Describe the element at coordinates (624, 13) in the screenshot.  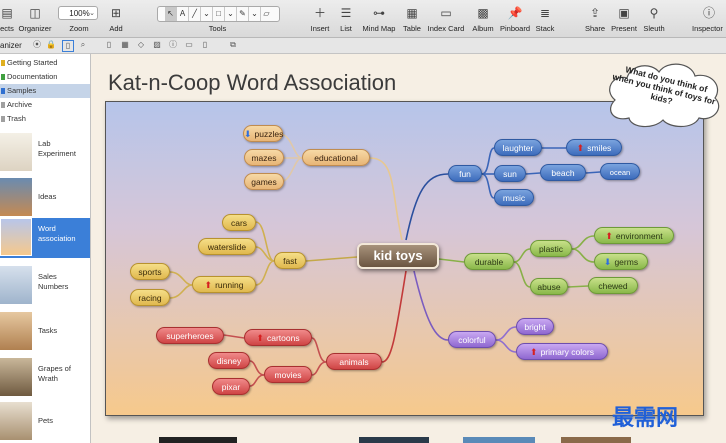
I see `present-icon: ▣` at that location.